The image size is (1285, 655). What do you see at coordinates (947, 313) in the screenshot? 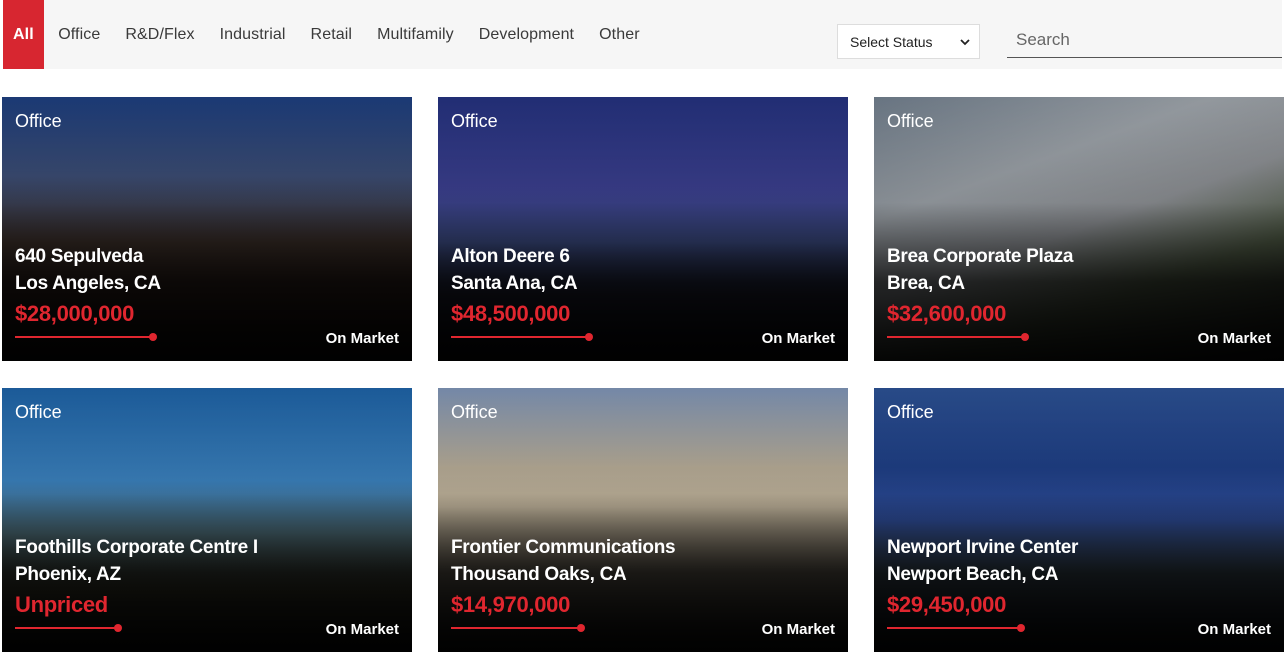
I see `listing-price: $32,600,000` at bounding box center [947, 313].